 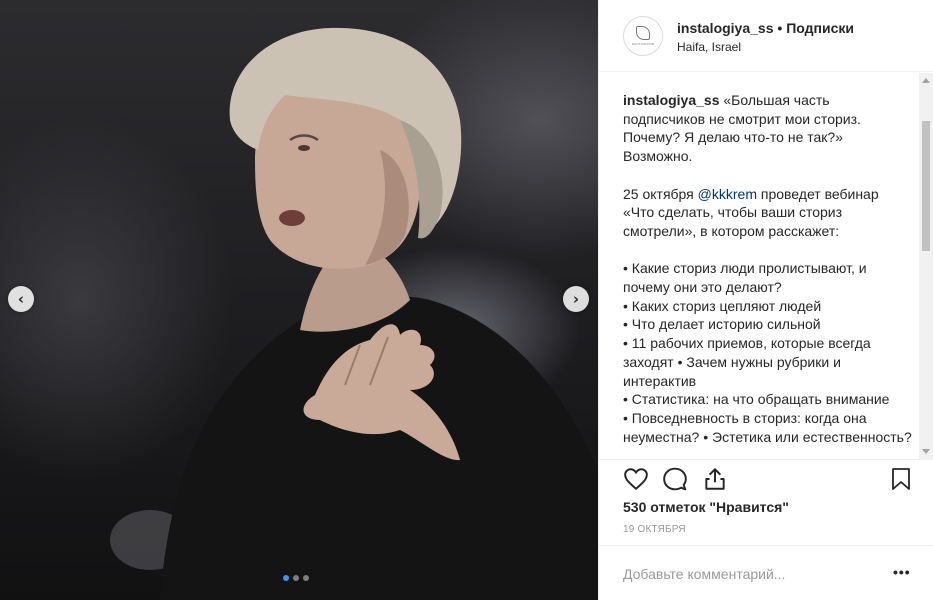 I want to click on more-options-icon: •••, so click(x=902, y=572).